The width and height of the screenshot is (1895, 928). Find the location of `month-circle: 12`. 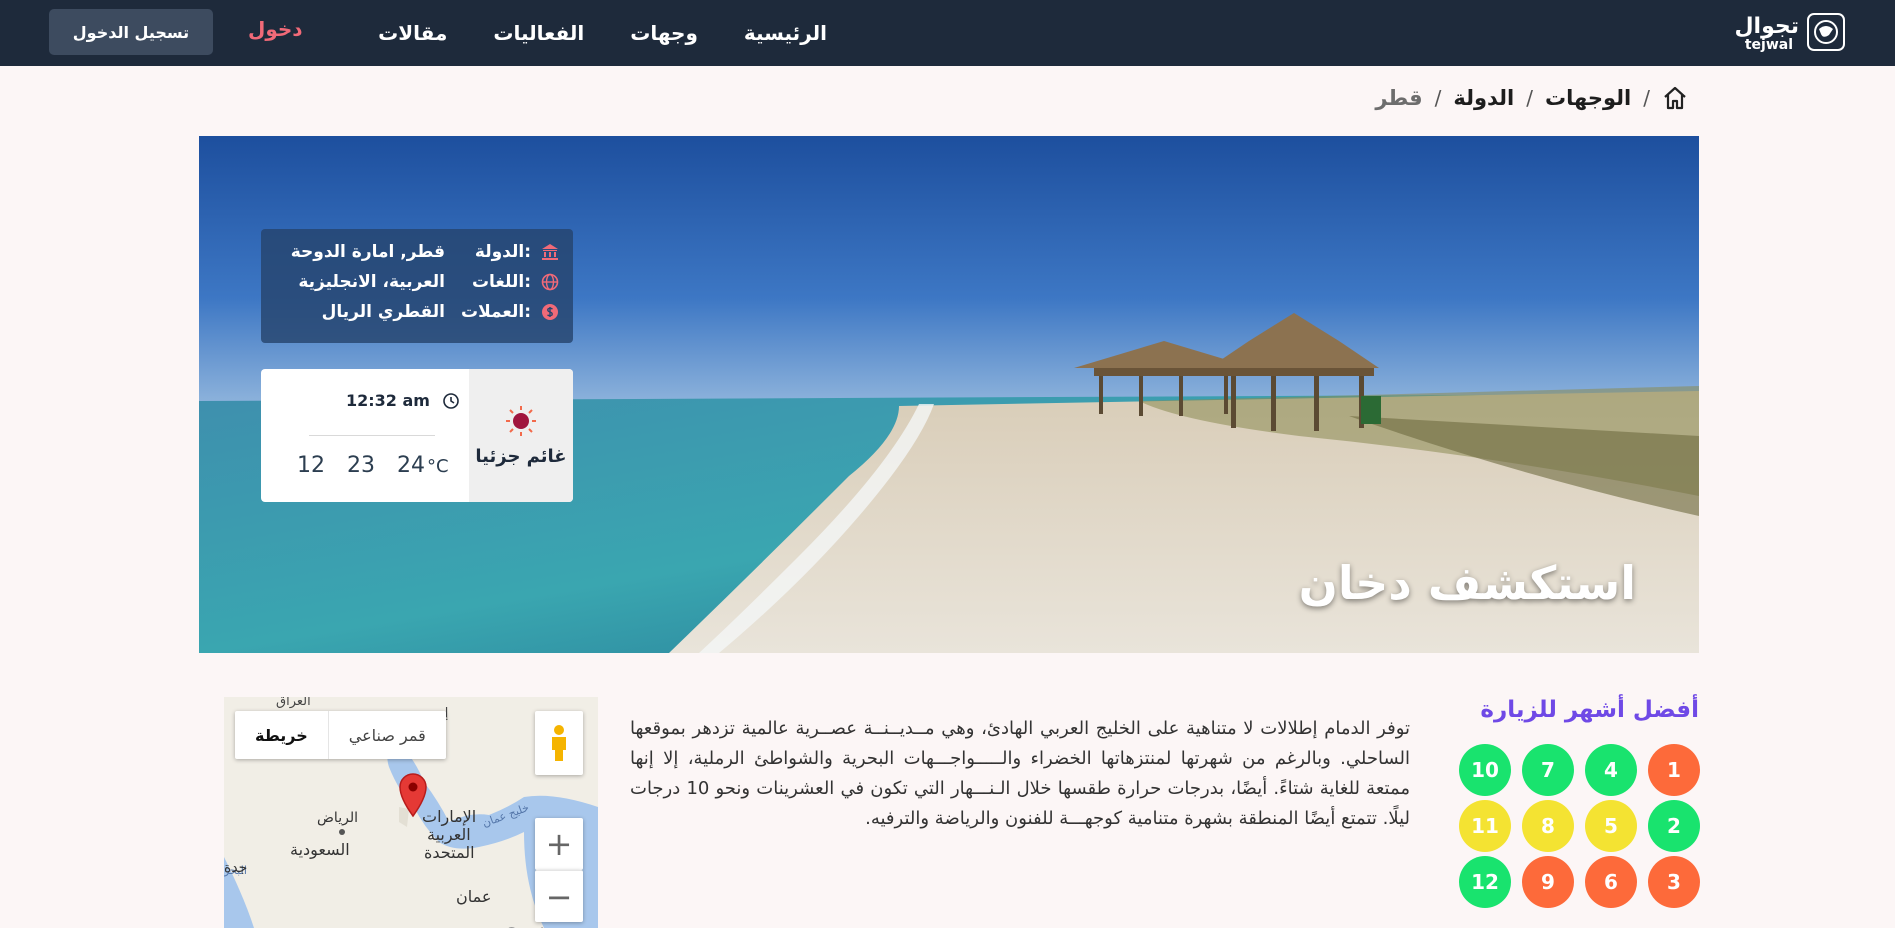

month-circle: 12 is located at coordinates (1485, 882).